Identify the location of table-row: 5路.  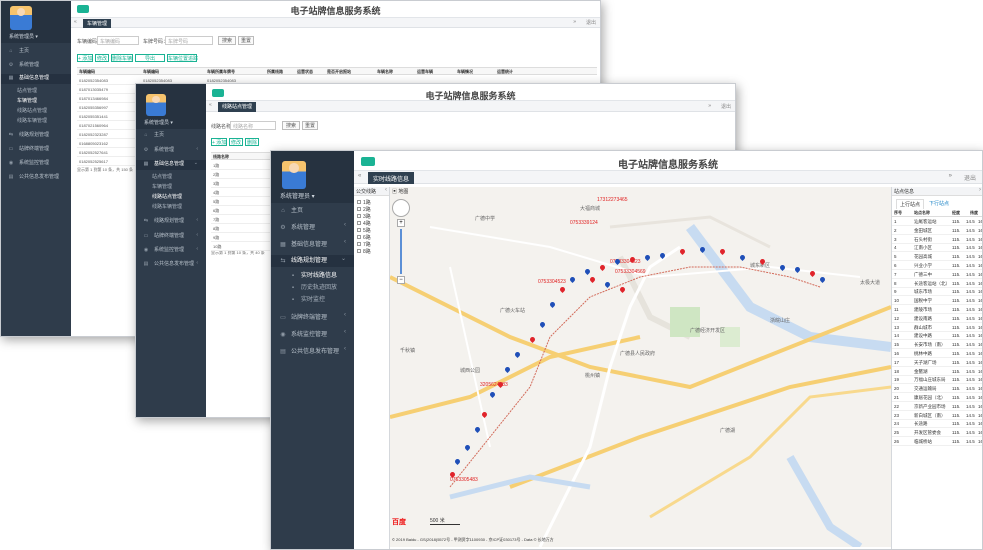
(241, 201).